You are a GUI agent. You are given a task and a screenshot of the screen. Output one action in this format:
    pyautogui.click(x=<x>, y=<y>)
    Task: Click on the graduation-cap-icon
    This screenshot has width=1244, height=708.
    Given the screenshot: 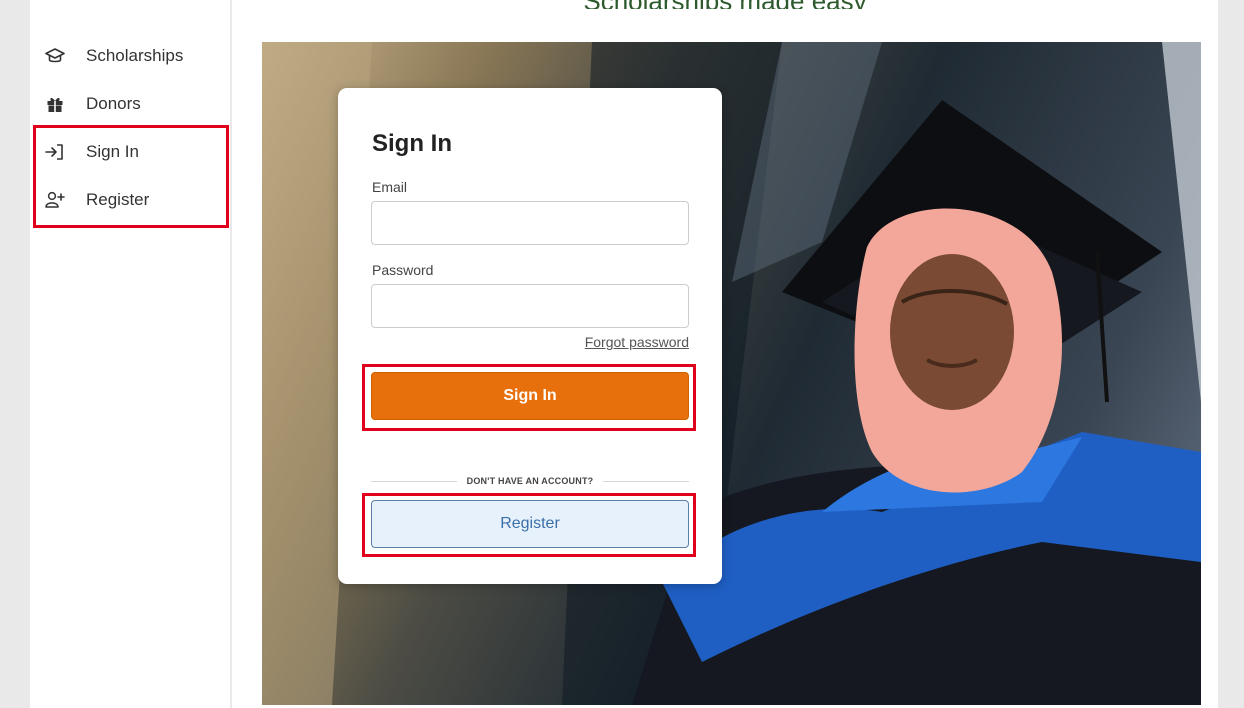 What is the action you would take?
    pyautogui.click(x=55, y=56)
    